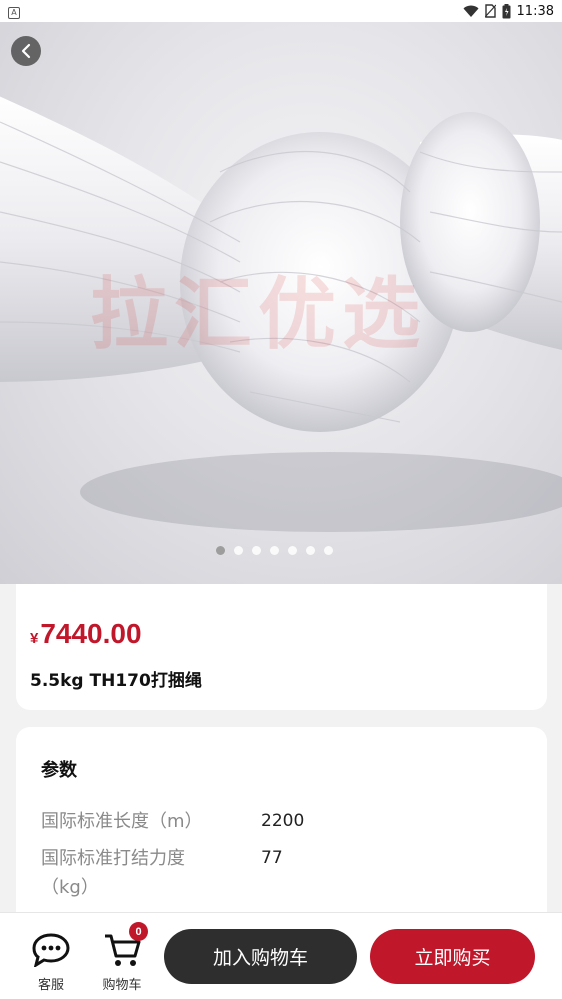  I want to click on param-value: 77, so click(272, 858).